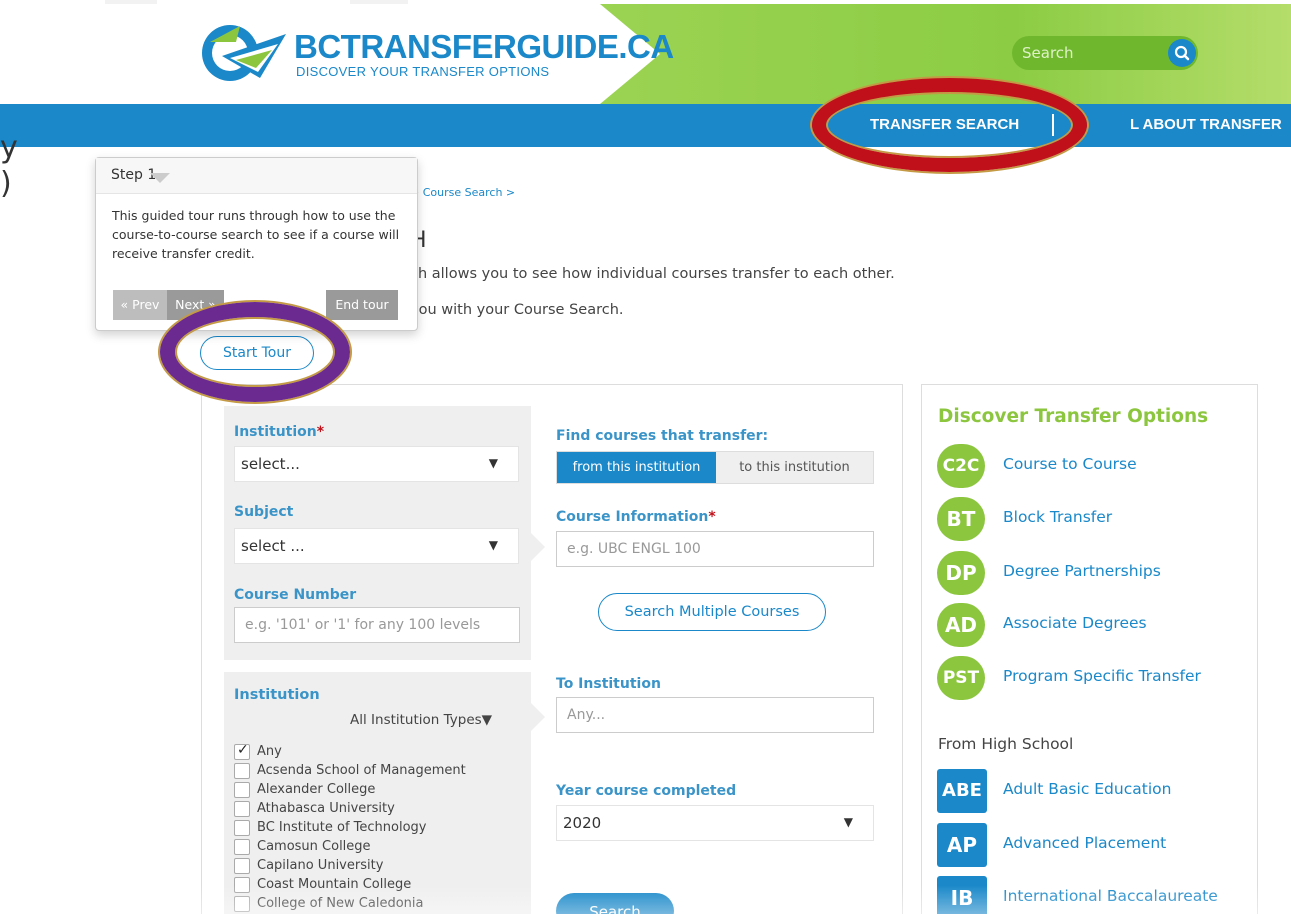 The width and height of the screenshot is (1291, 914). Describe the element at coordinates (1102, 676) in the screenshot. I see `discover-link-label: Program Specific Transfer` at that location.